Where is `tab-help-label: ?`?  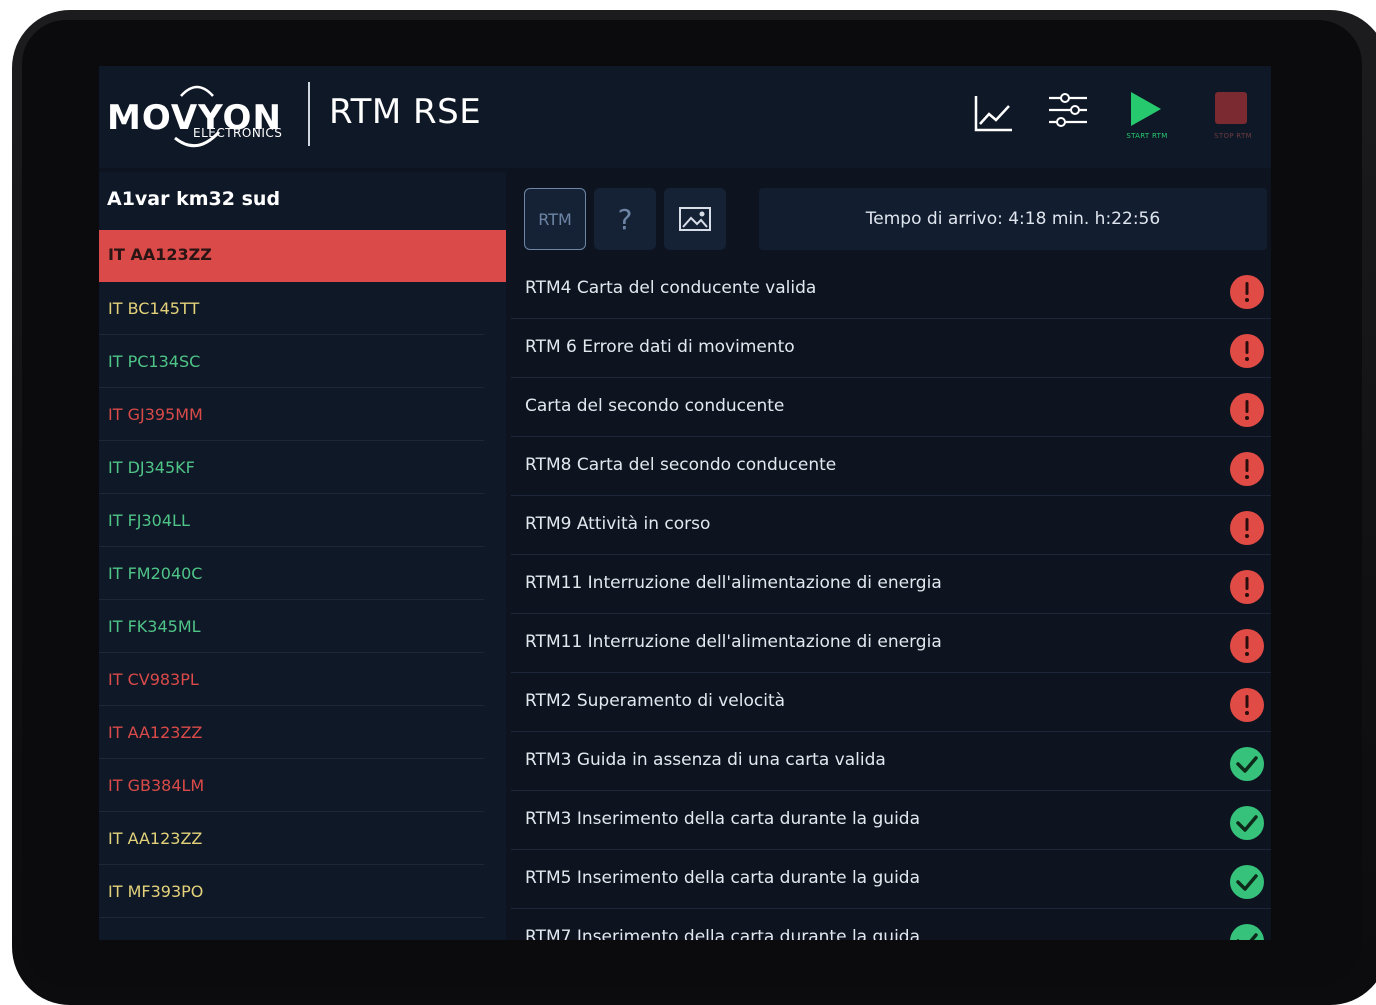 tab-help-label: ? is located at coordinates (625, 219).